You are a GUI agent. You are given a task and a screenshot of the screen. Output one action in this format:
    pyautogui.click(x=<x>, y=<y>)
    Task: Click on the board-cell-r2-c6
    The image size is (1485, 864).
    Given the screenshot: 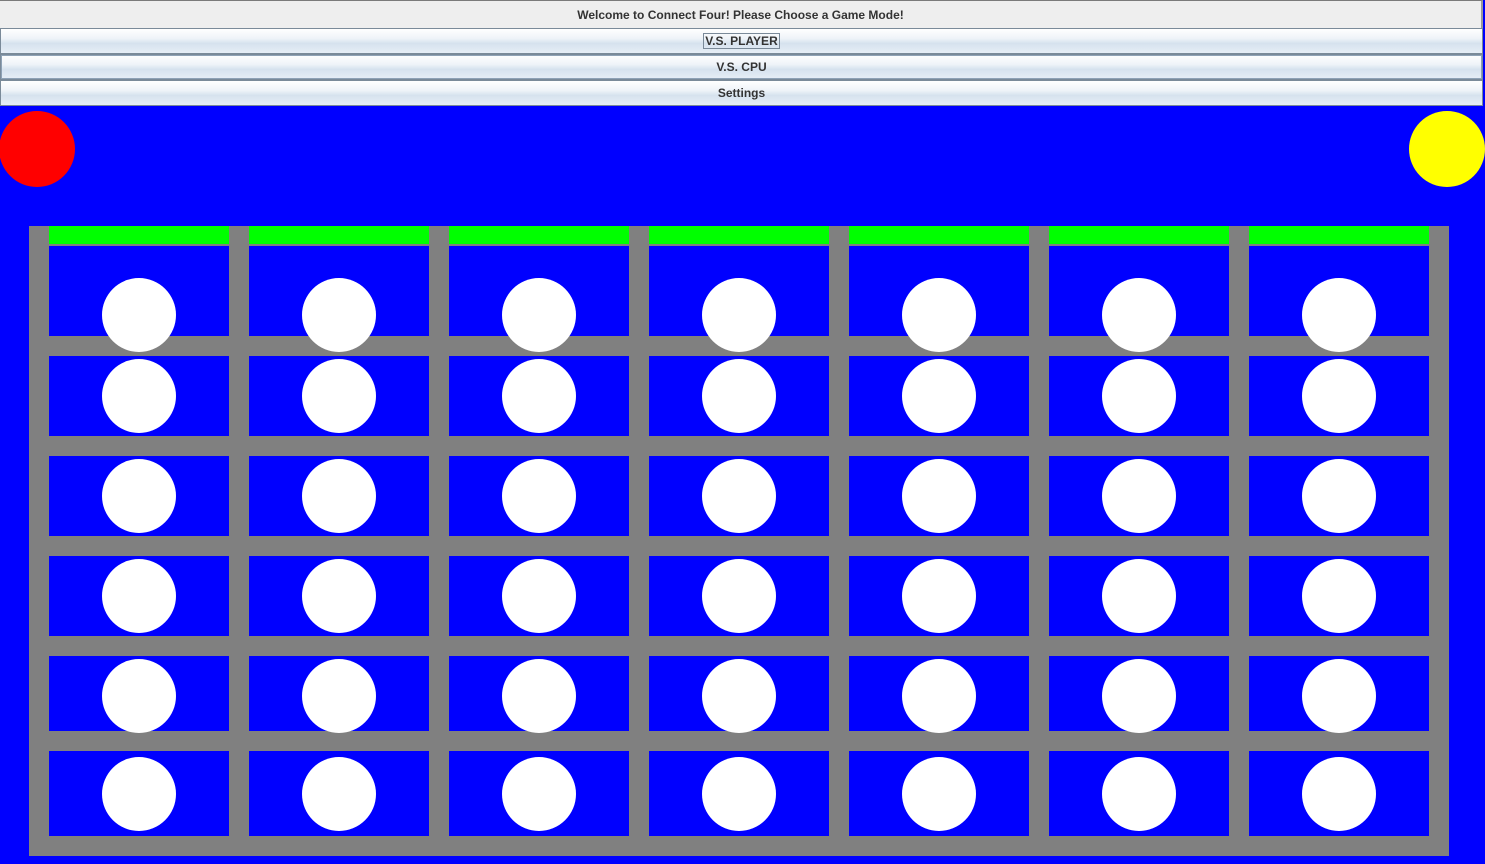 What is the action you would take?
    pyautogui.click(x=1139, y=396)
    